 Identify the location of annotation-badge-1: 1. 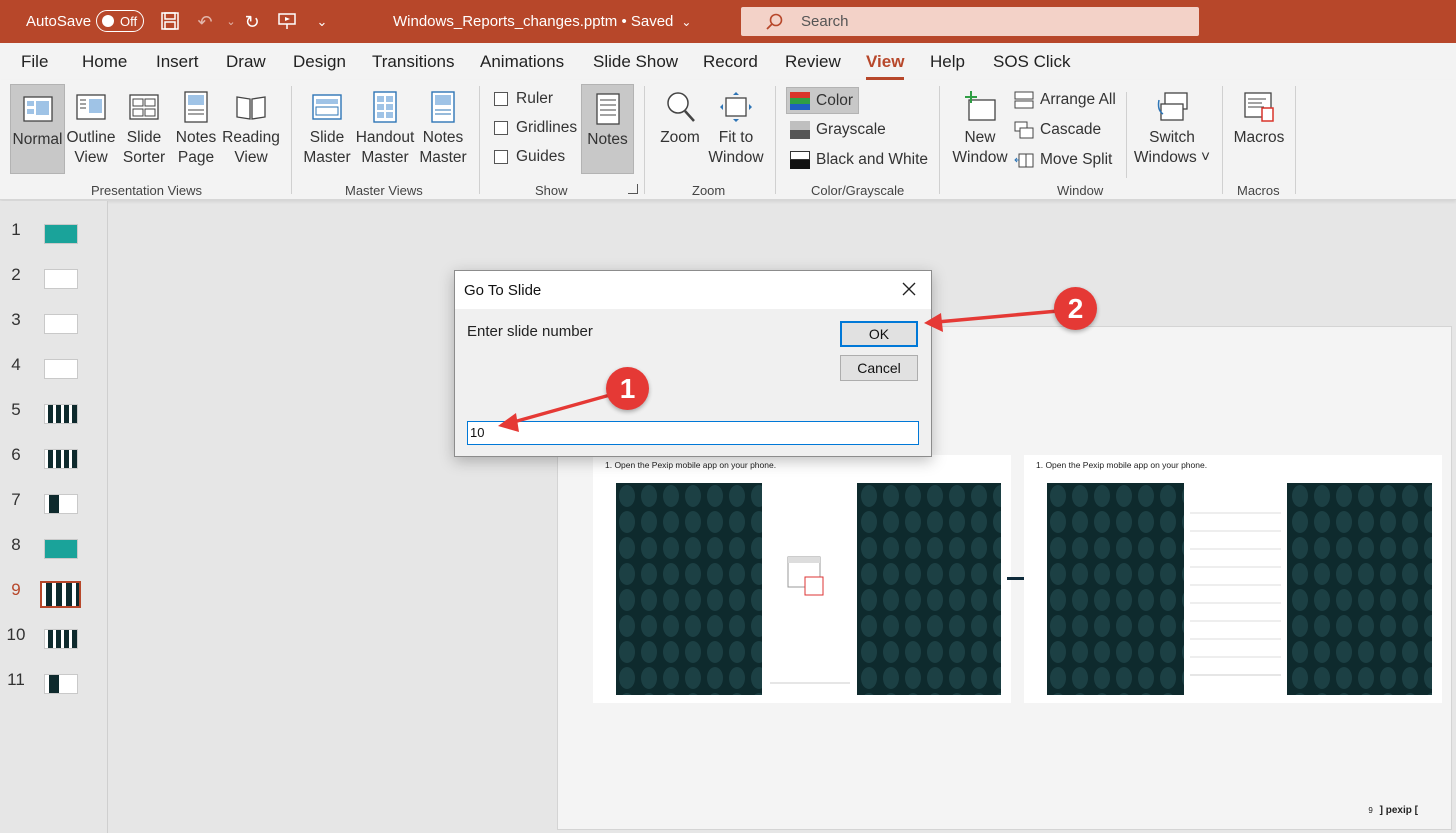
(627, 388).